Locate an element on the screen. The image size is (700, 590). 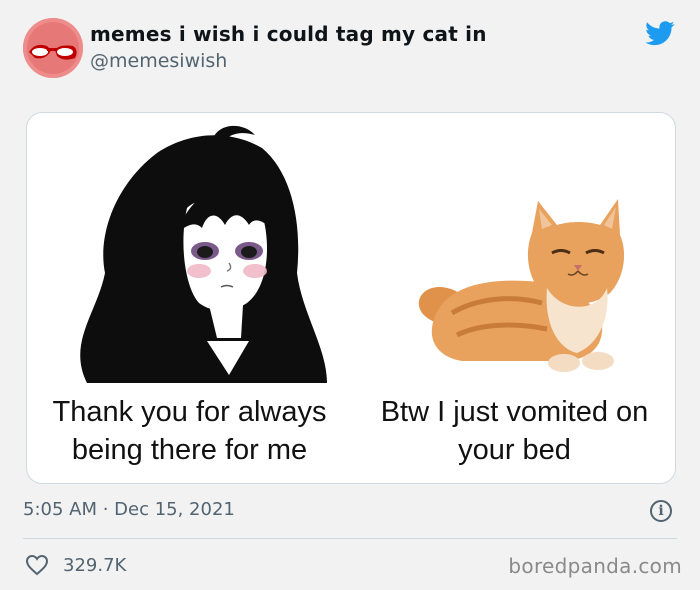
watermark: boredpanda.com is located at coordinates (595, 566).